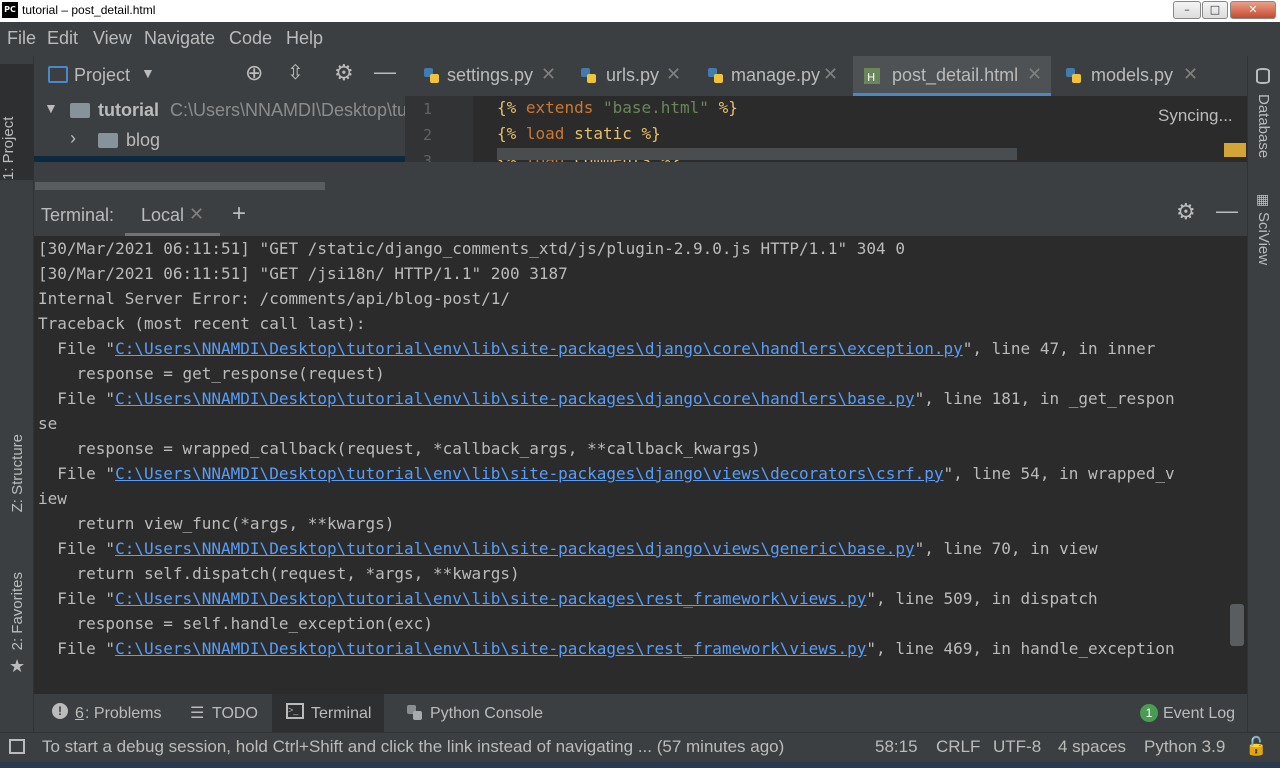 Image resolution: width=1280 pixels, height=768 pixels. Describe the element at coordinates (1006, 548) in the screenshot. I see `terminal-text: ", line 70, in view` at that location.